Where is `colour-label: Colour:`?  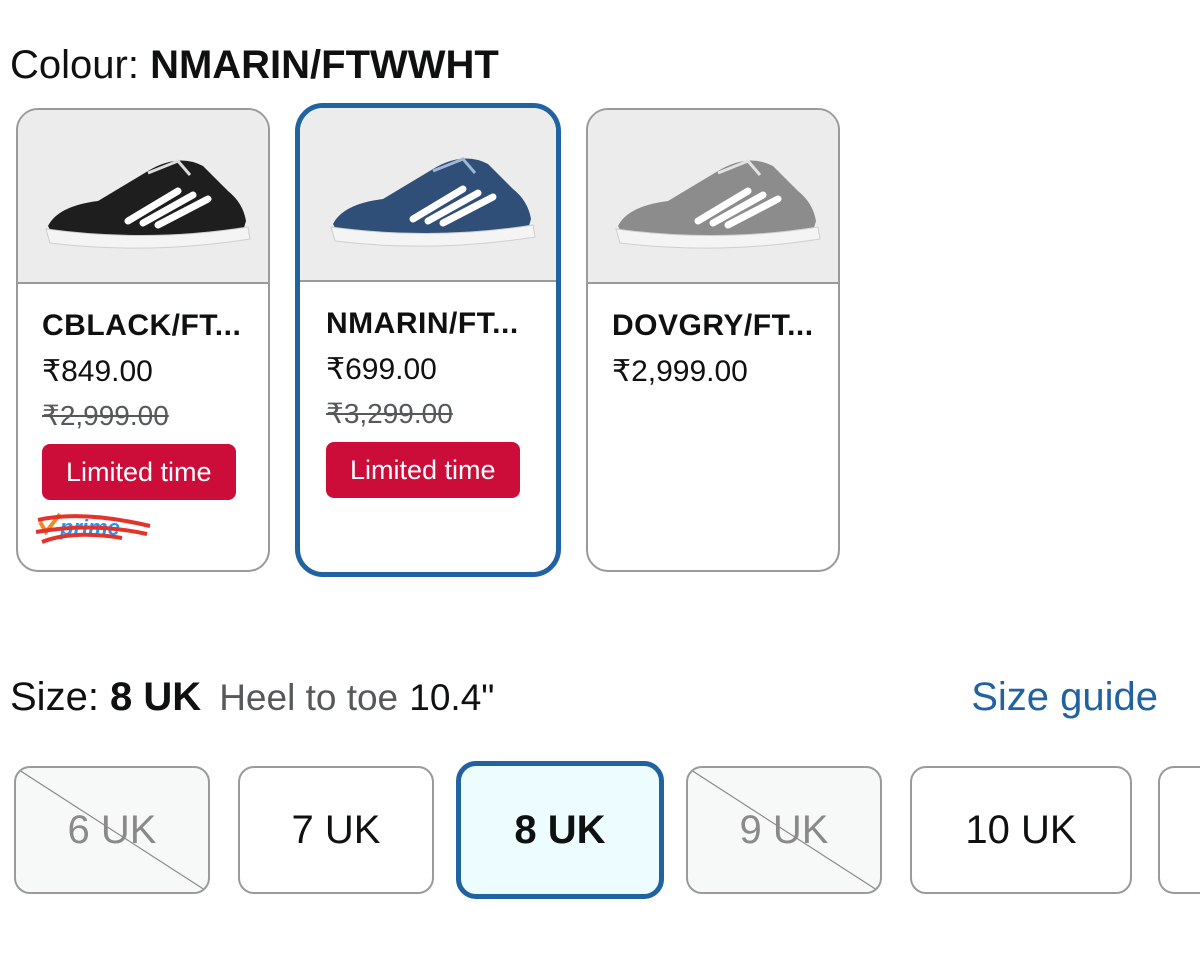
colour-label: Colour: is located at coordinates (80, 65).